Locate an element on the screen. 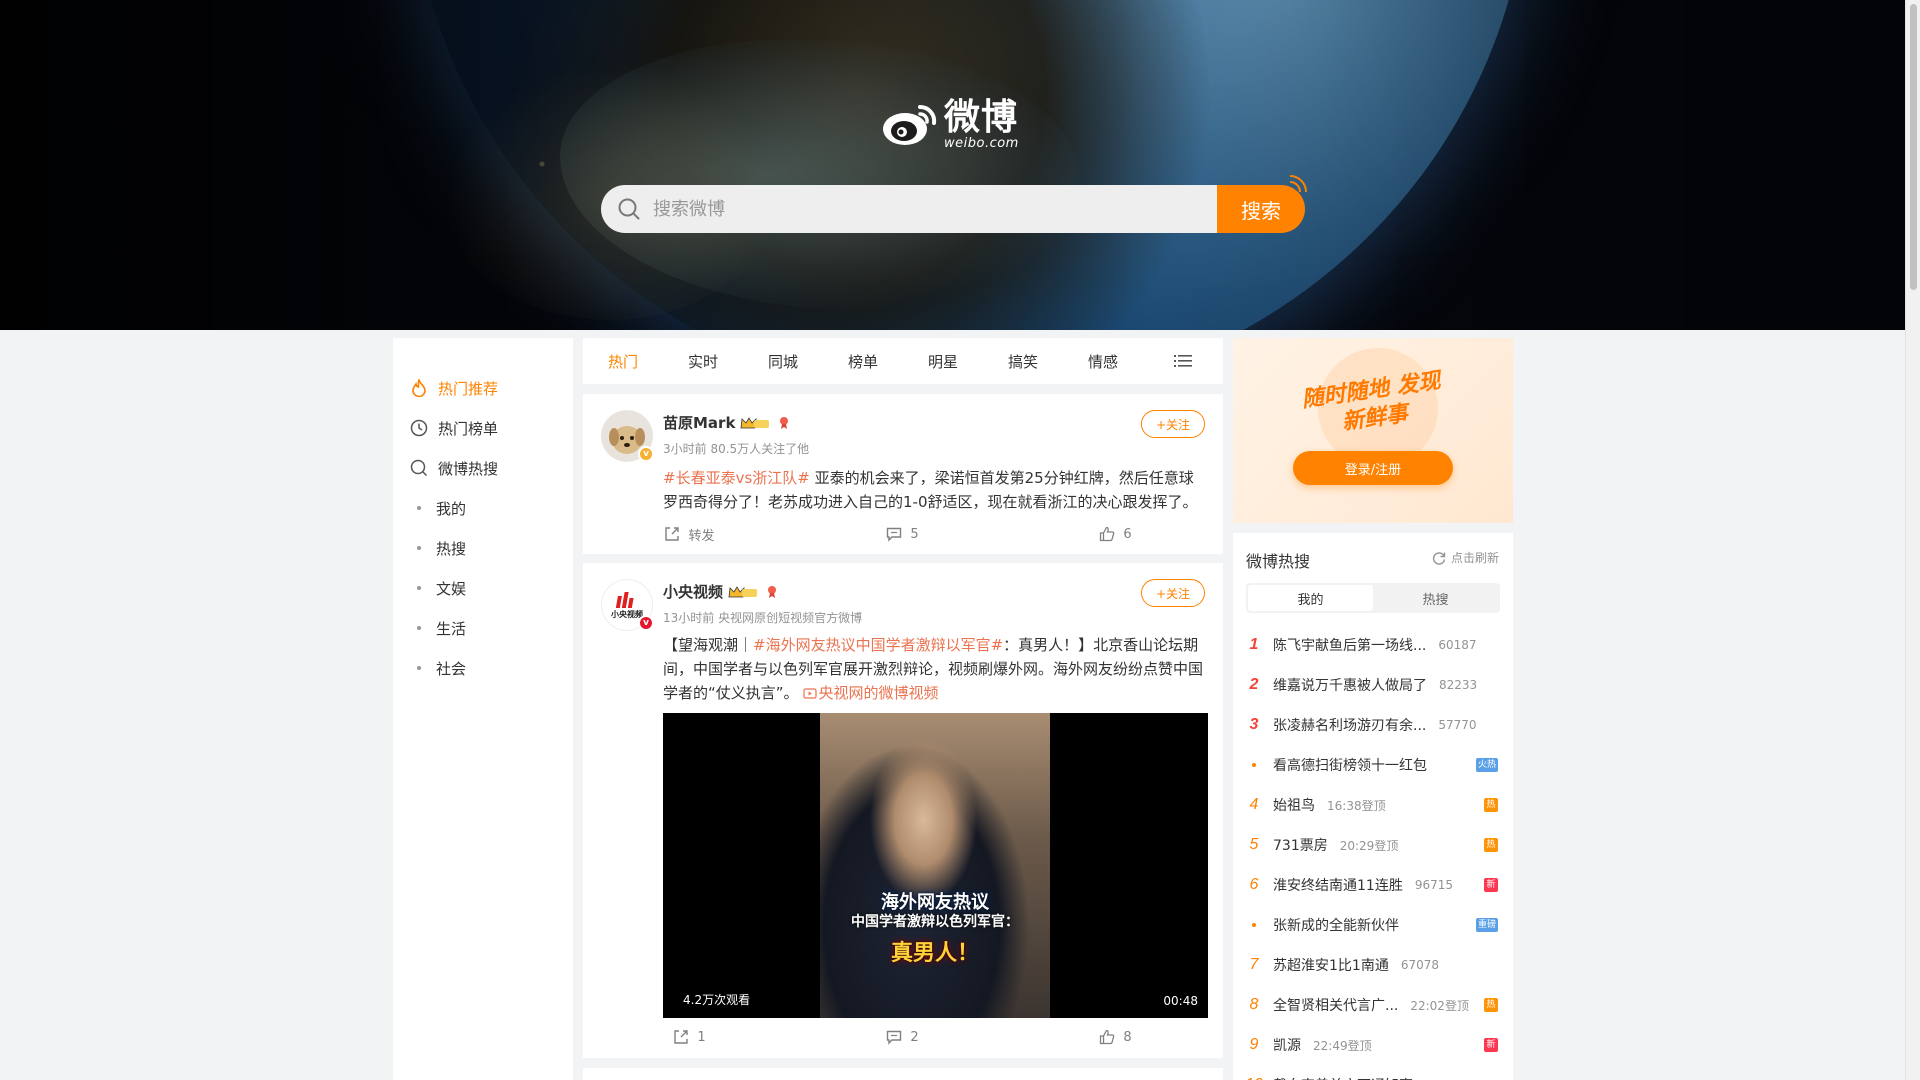  refresh-button: 点击刷新 is located at coordinates (1465, 557).